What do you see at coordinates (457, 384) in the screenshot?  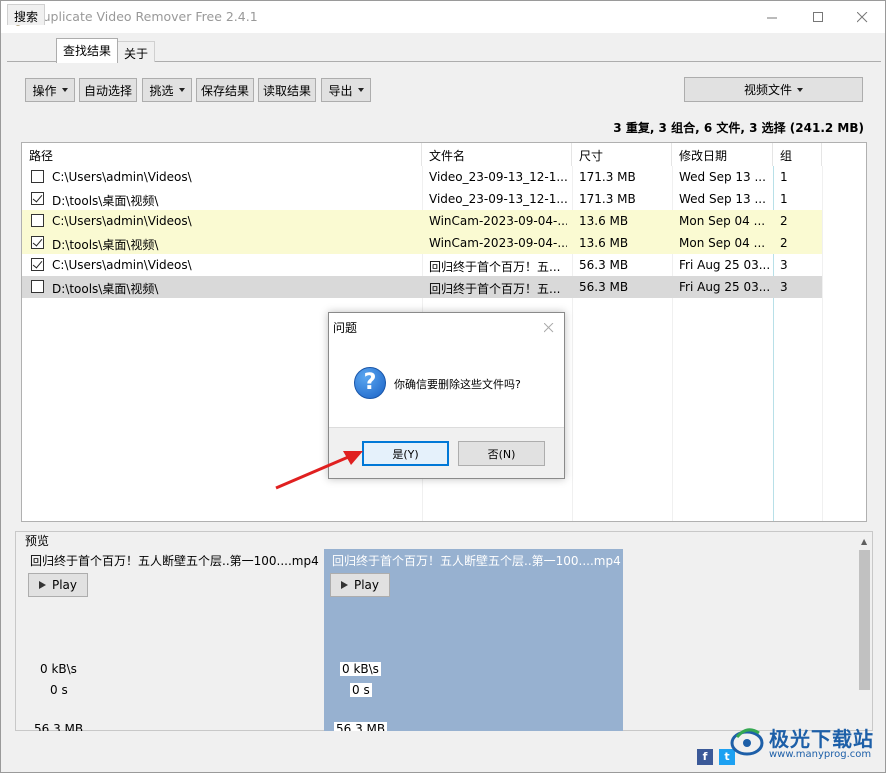 I see `dialog-message: 你确信要删除这些文件吗?` at bounding box center [457, 384].